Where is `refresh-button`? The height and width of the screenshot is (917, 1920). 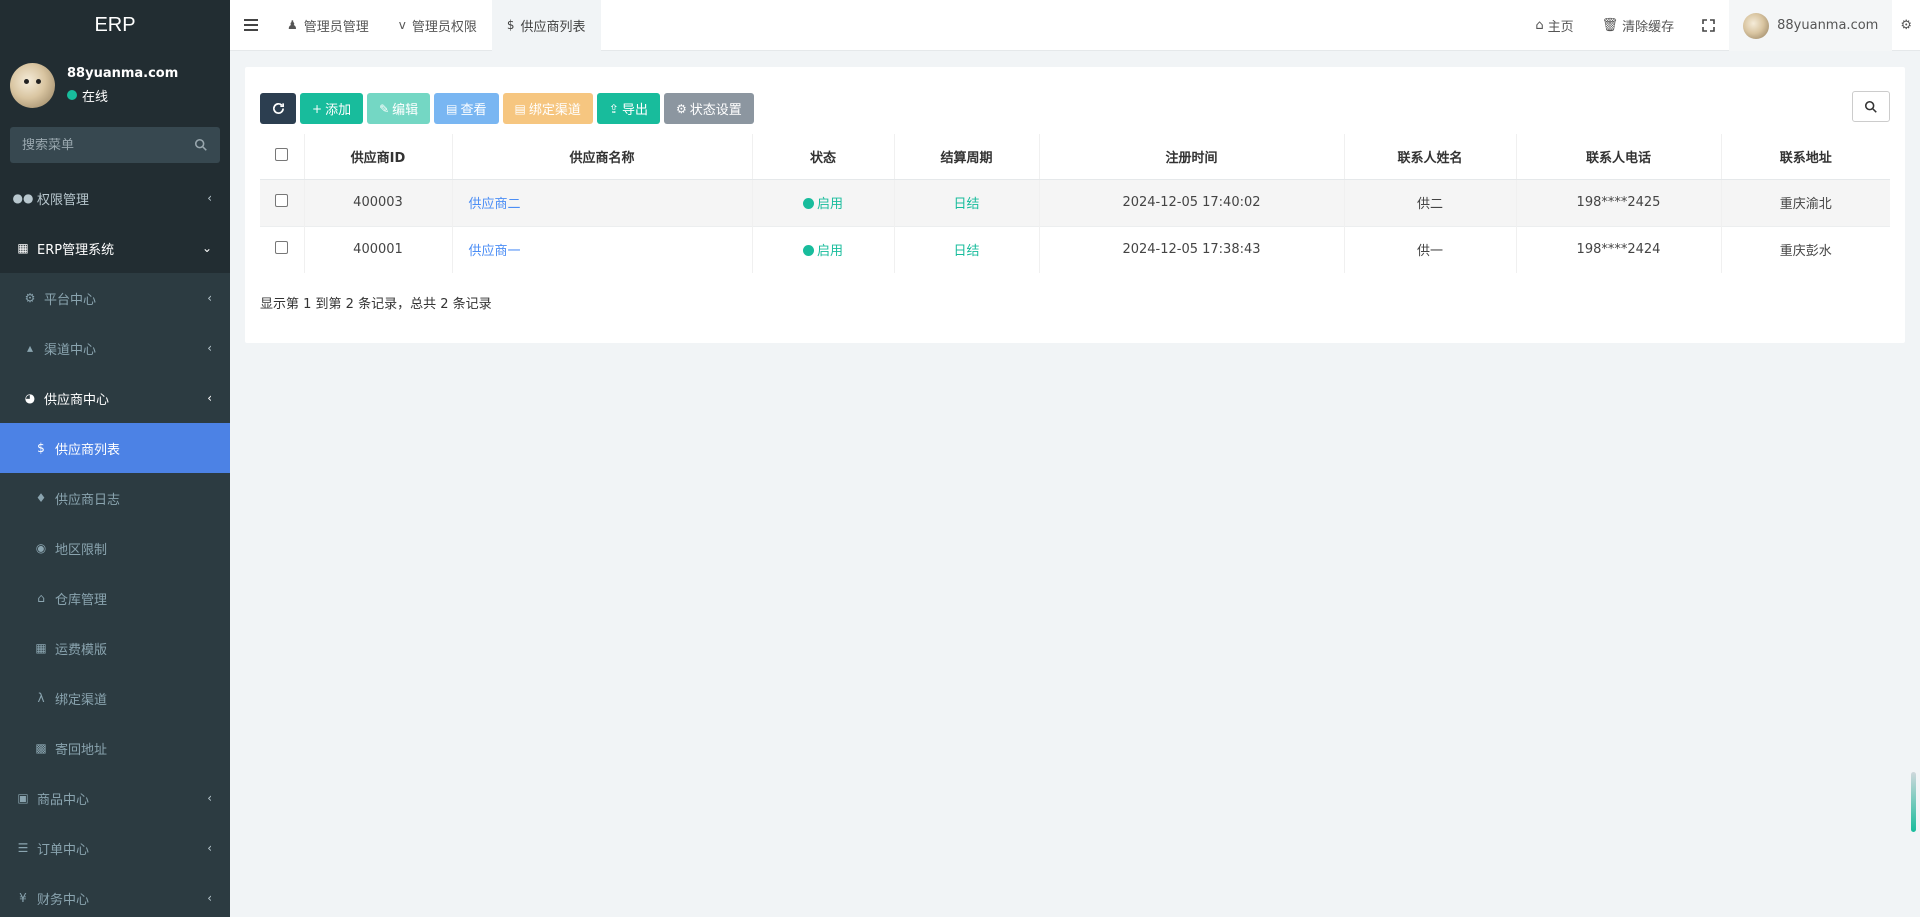
refresh-button is located at coordinates (278, 108).